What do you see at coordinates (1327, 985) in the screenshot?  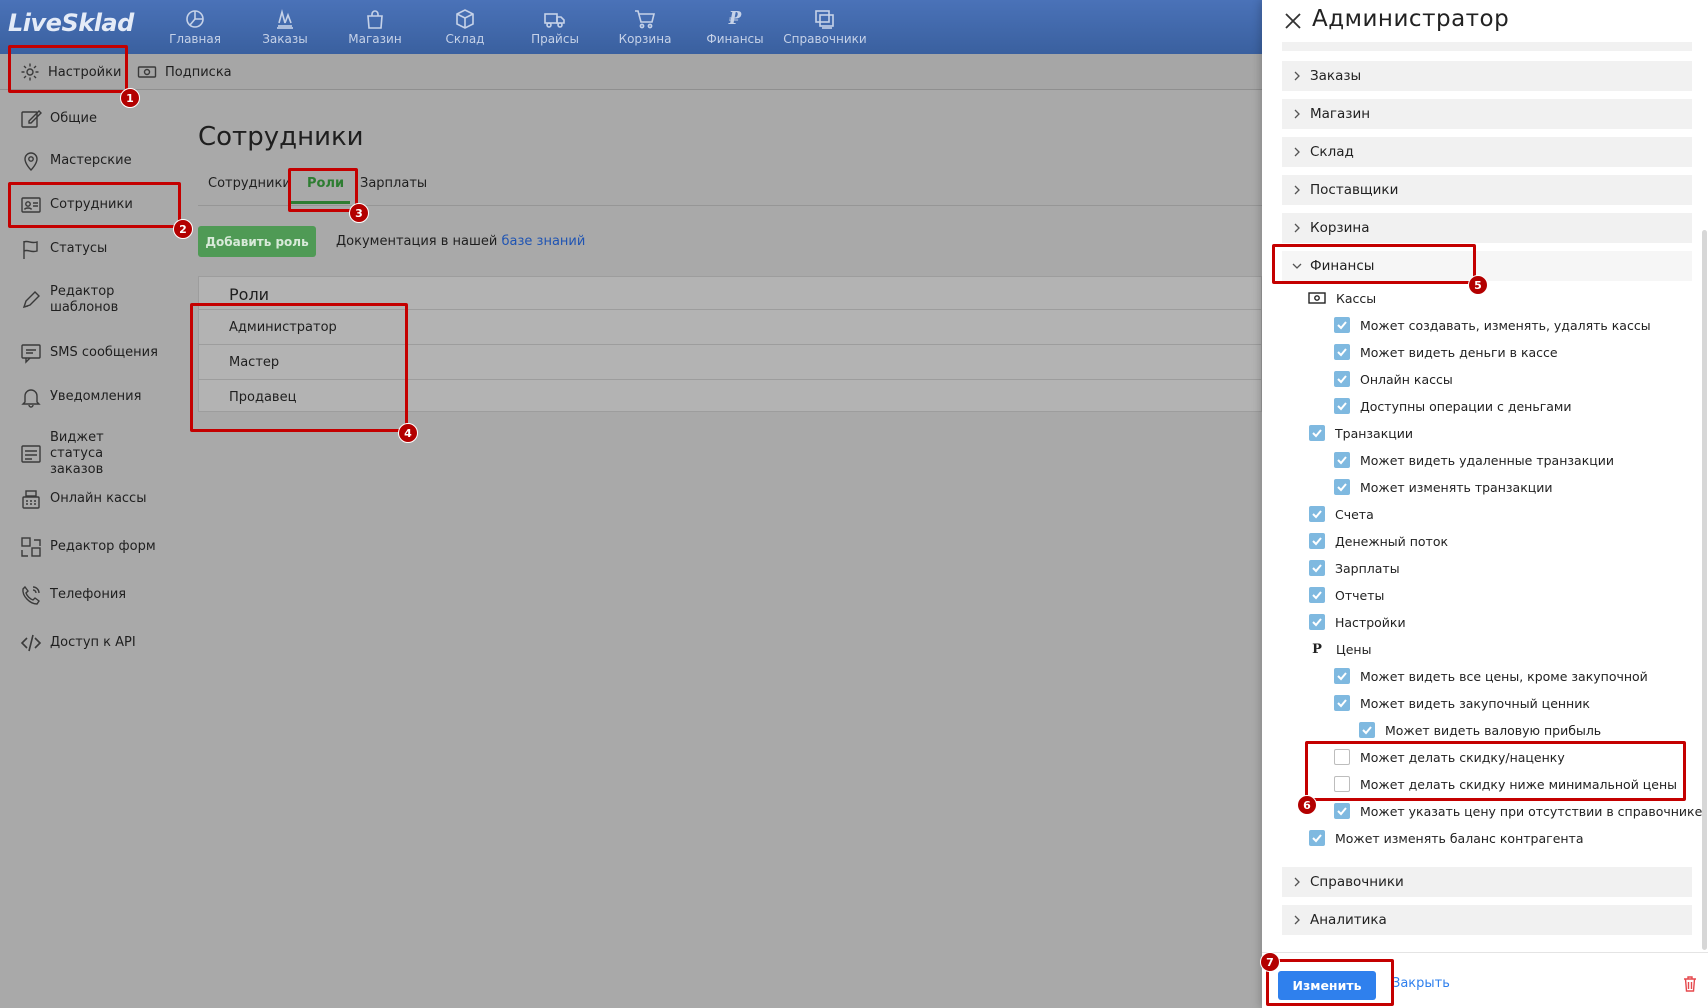 I see `save-button: Изменить` at bounding box center [1327, 985].